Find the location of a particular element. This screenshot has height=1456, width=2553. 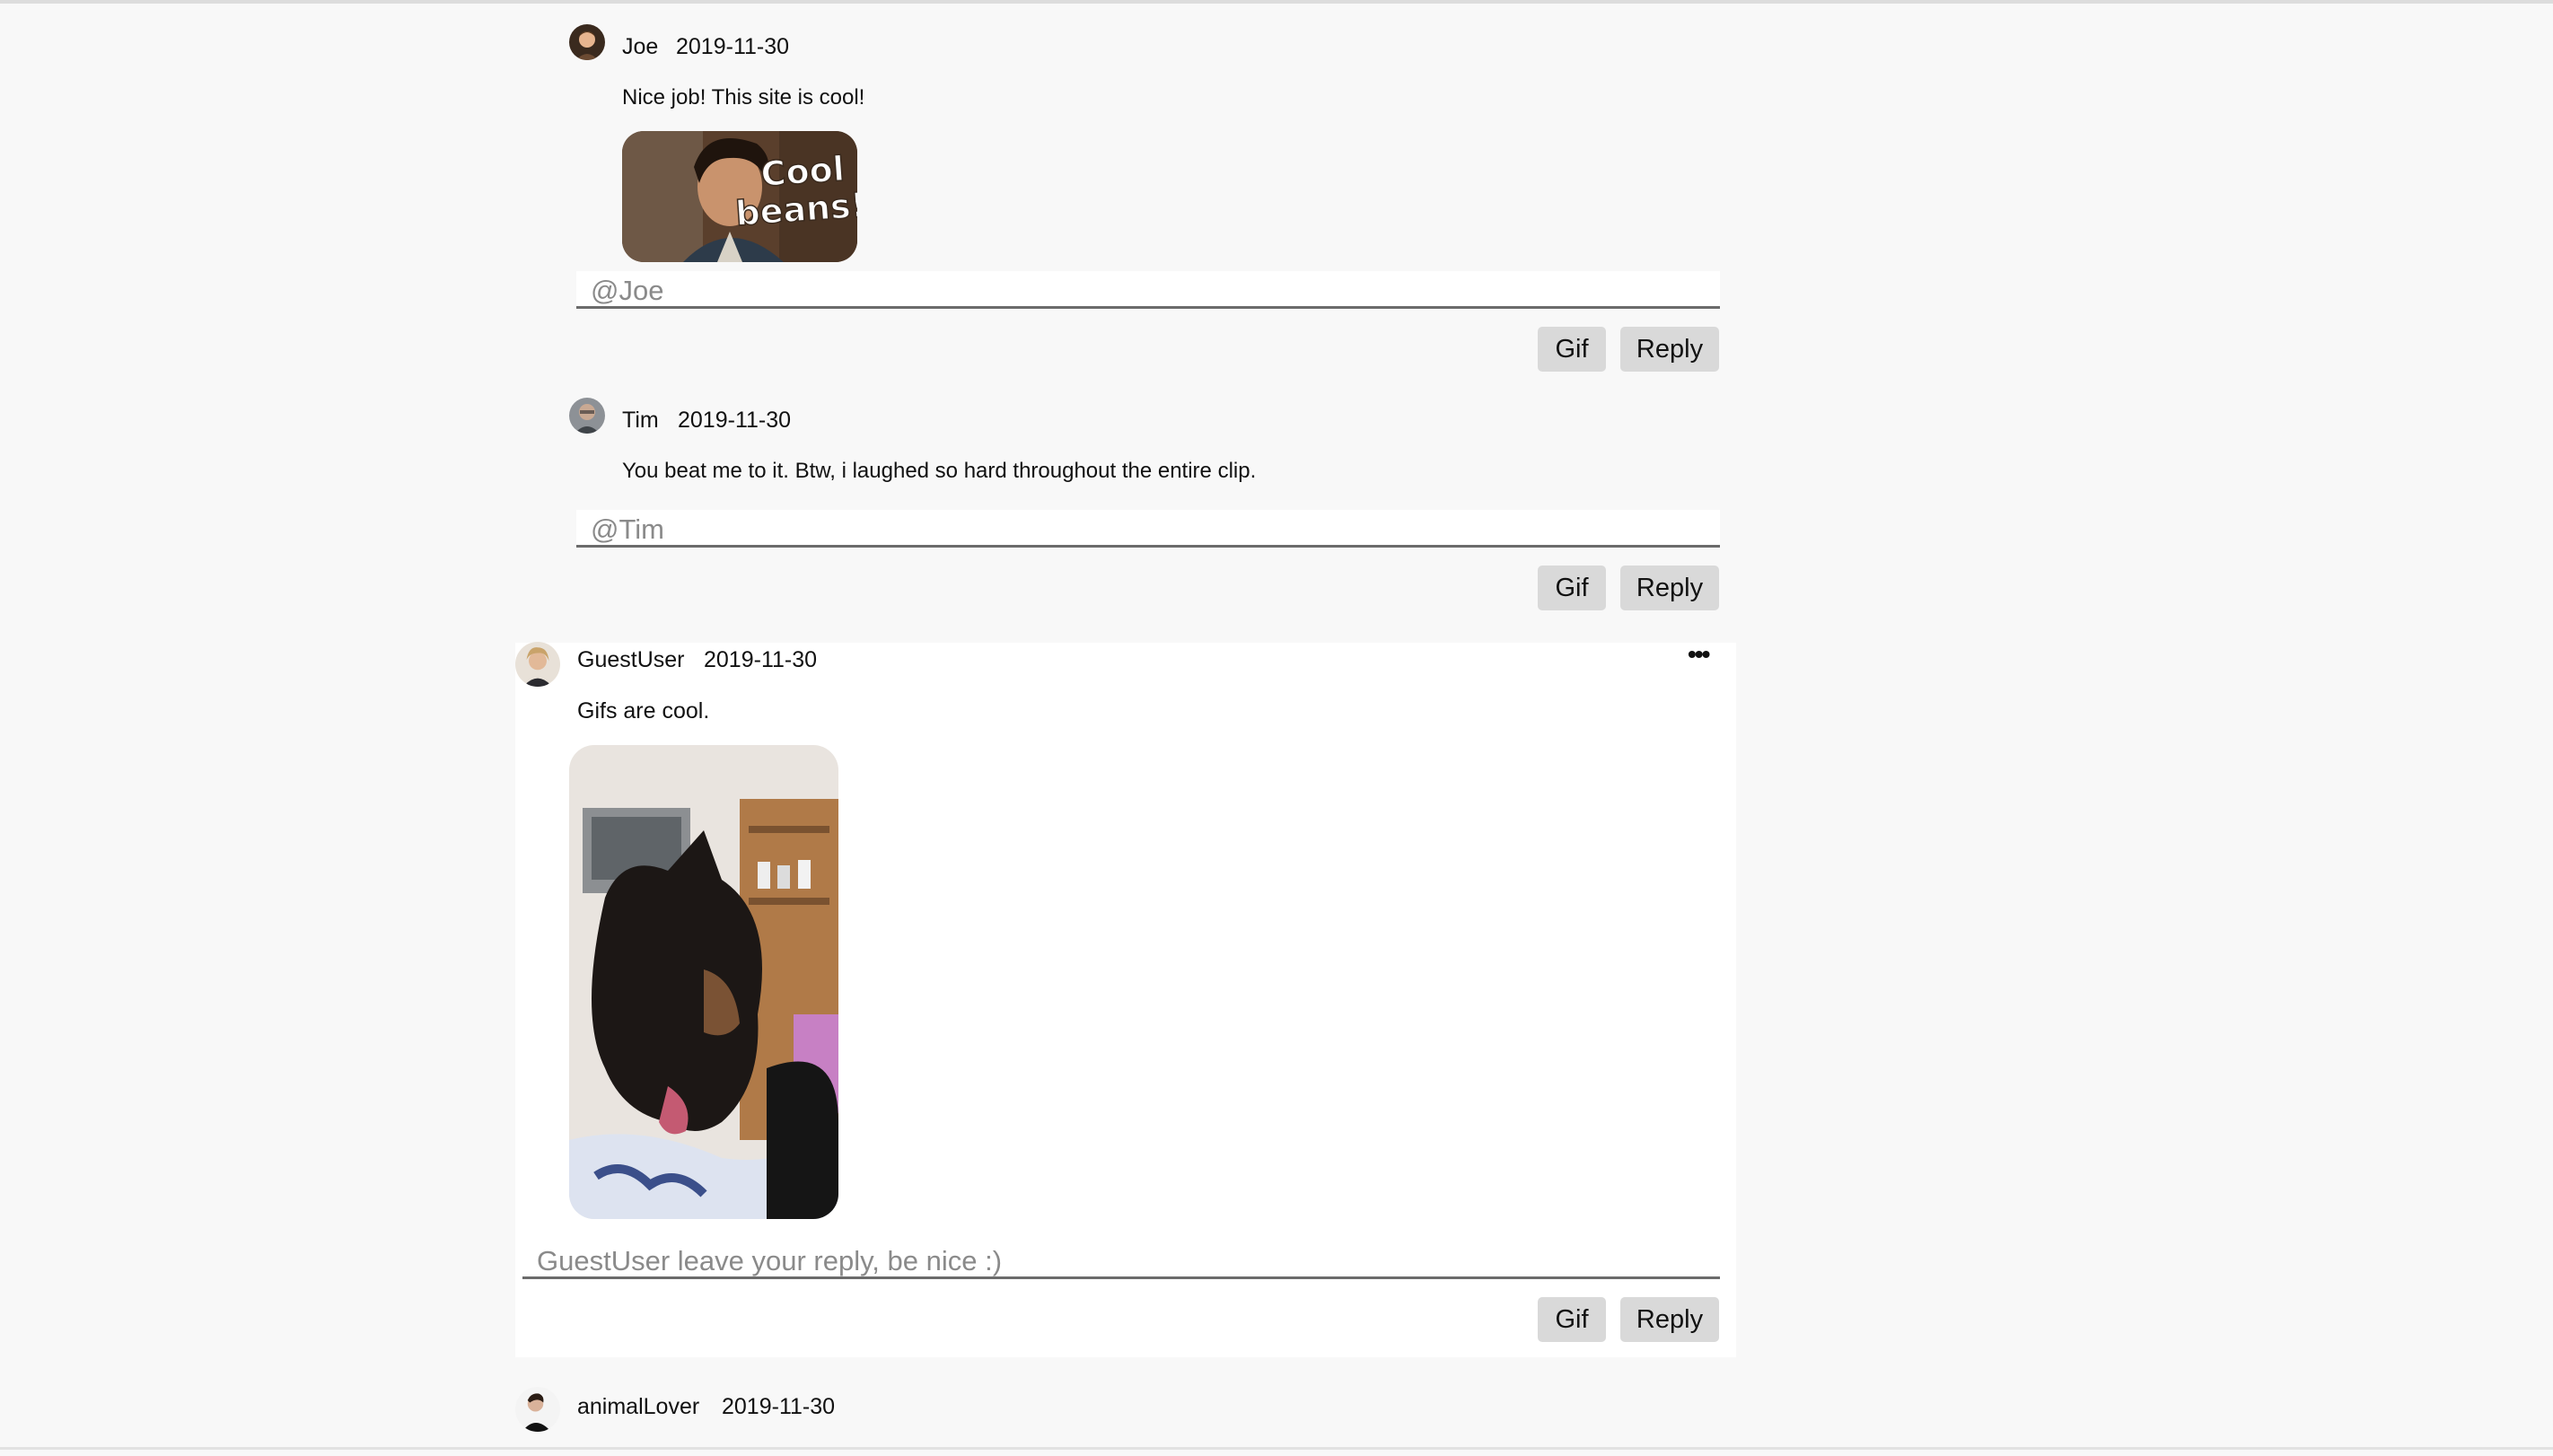

avatar-animallover is located at coordinates (537, 1409).